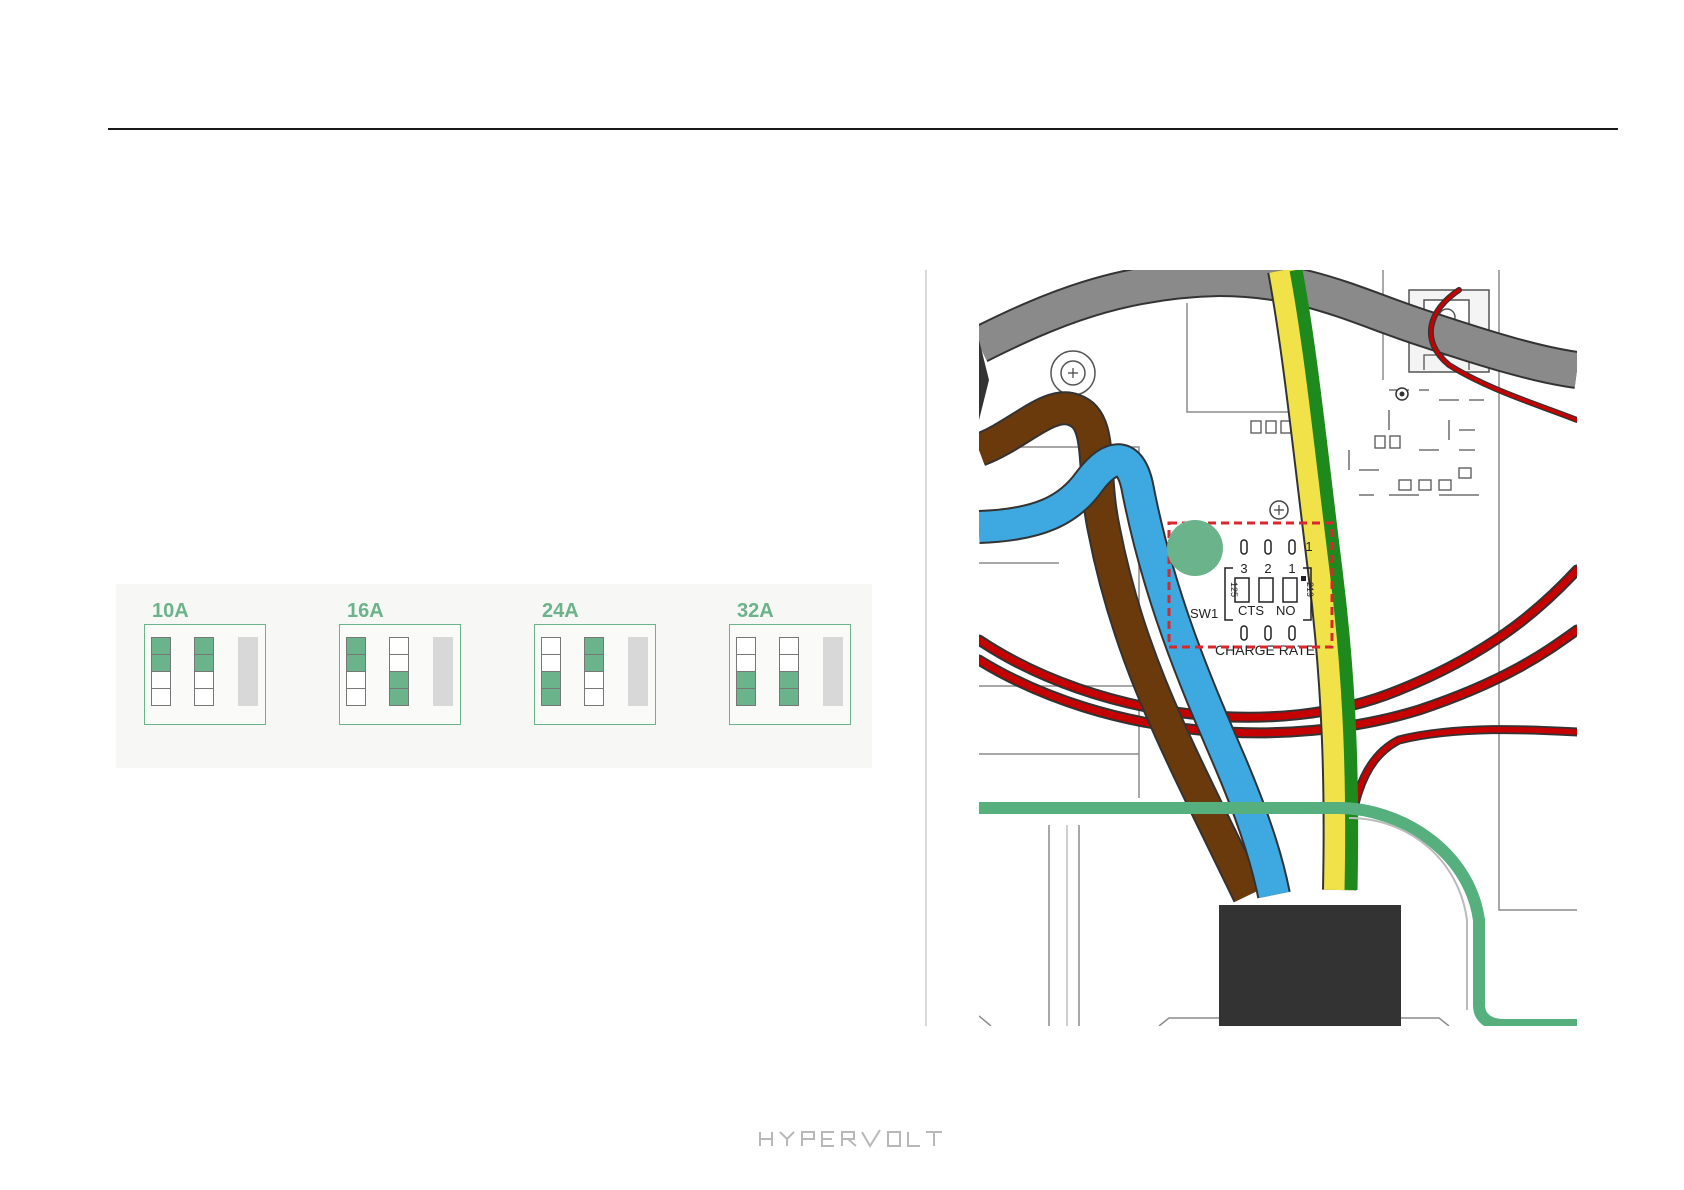 The width and height of the screenshot is (1684, 1190). I want to click on cable-gland, so click(1310, 965).